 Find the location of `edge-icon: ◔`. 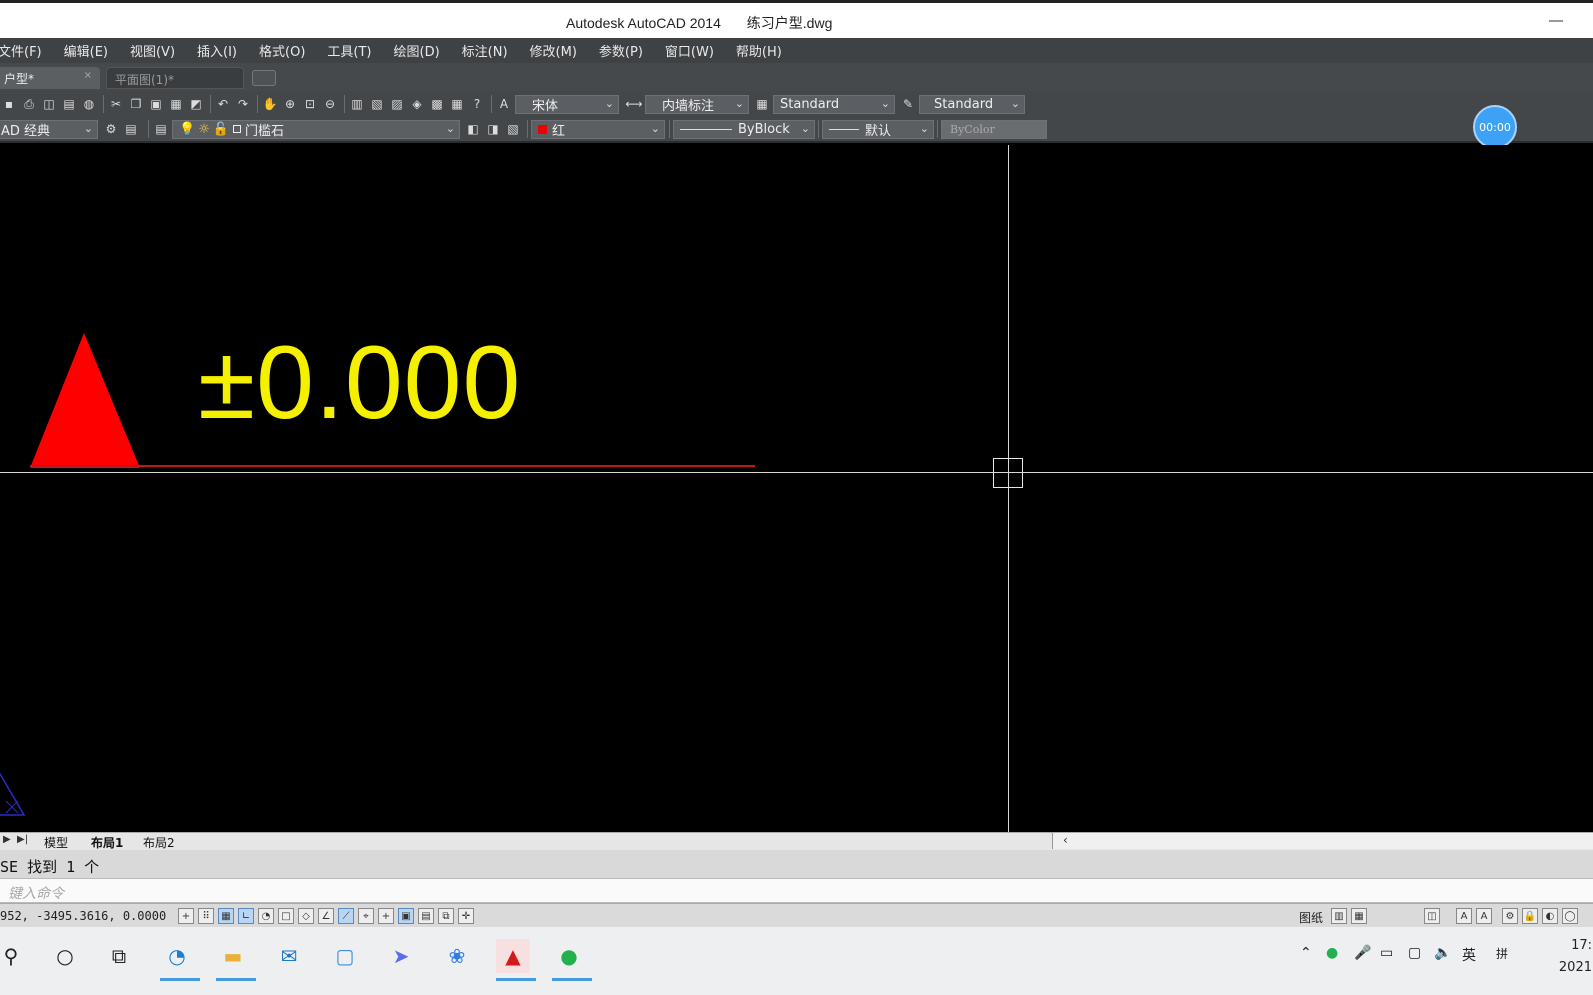

edge-icon: ◔ is located at coordinates (180, 960).